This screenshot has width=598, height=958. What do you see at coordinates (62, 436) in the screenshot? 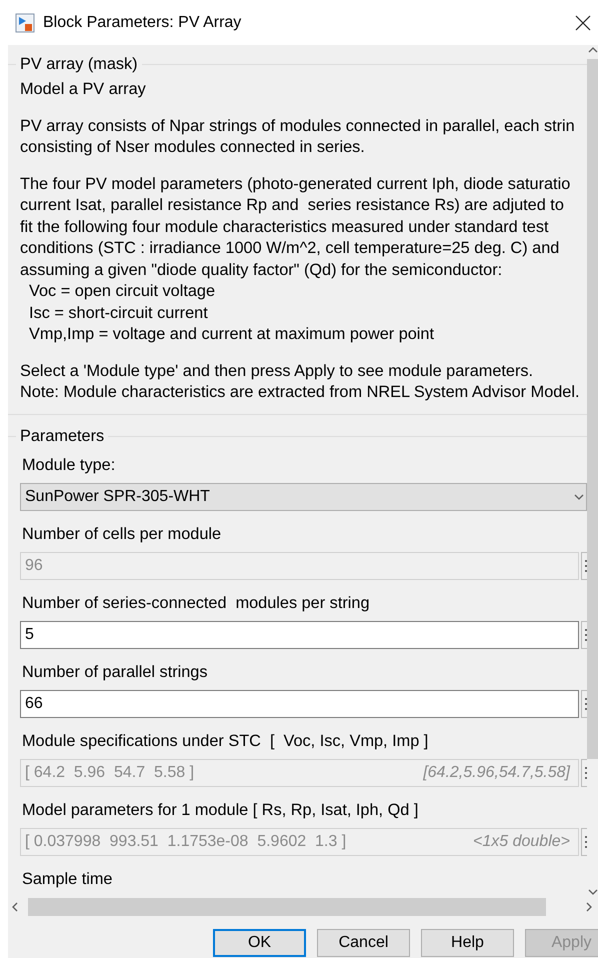
I see `group-title: Parameters` at bounding box center [62, 436].